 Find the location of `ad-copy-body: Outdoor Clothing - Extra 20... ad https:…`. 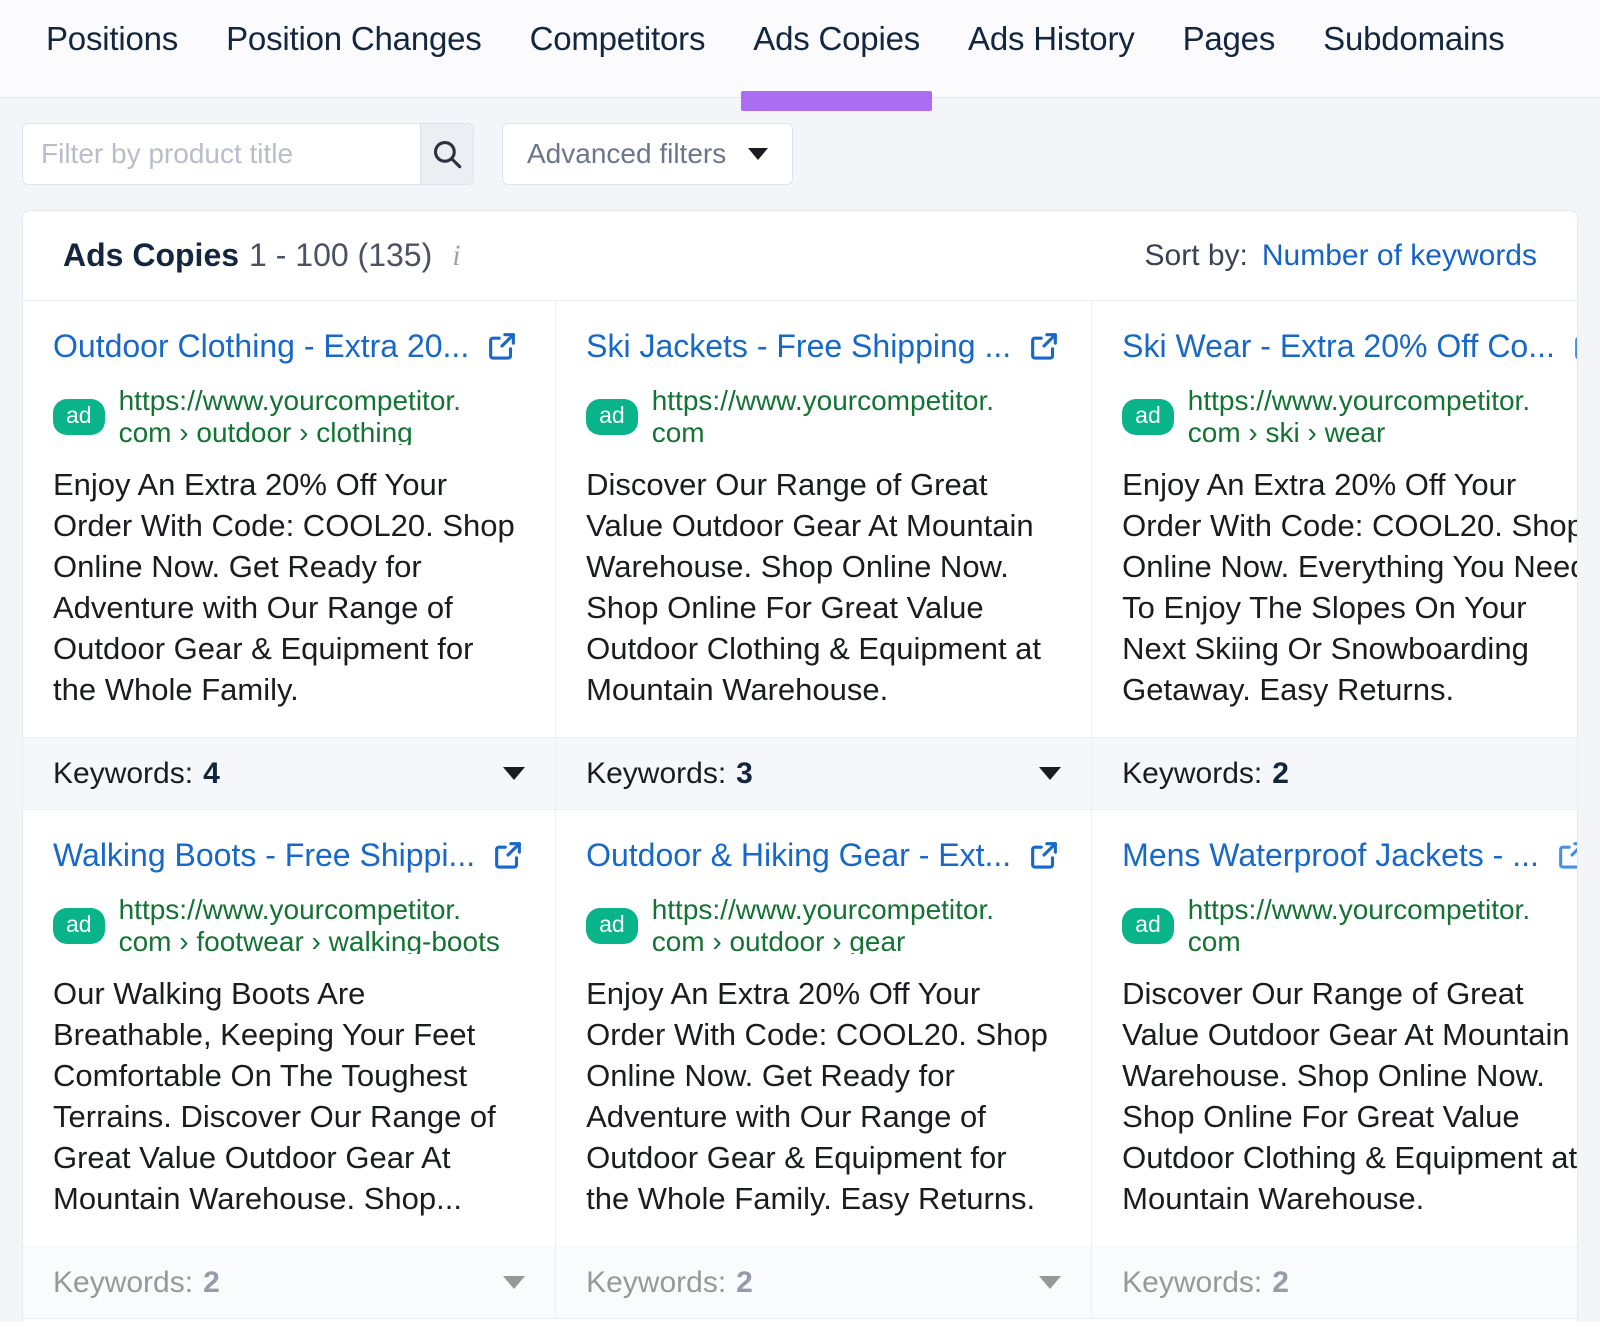

ad-copy-body: Outdoor Clothing - Extra 20... ad https:… is located at coordinates (289, 519).